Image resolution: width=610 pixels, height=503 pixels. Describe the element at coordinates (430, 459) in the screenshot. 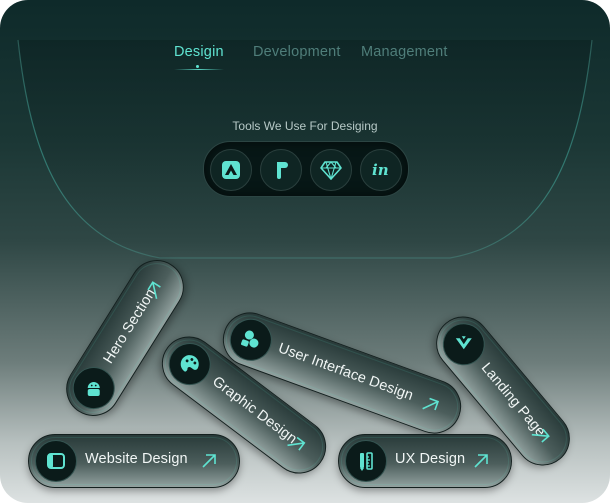

I see `service-label: UX Design` at that location.